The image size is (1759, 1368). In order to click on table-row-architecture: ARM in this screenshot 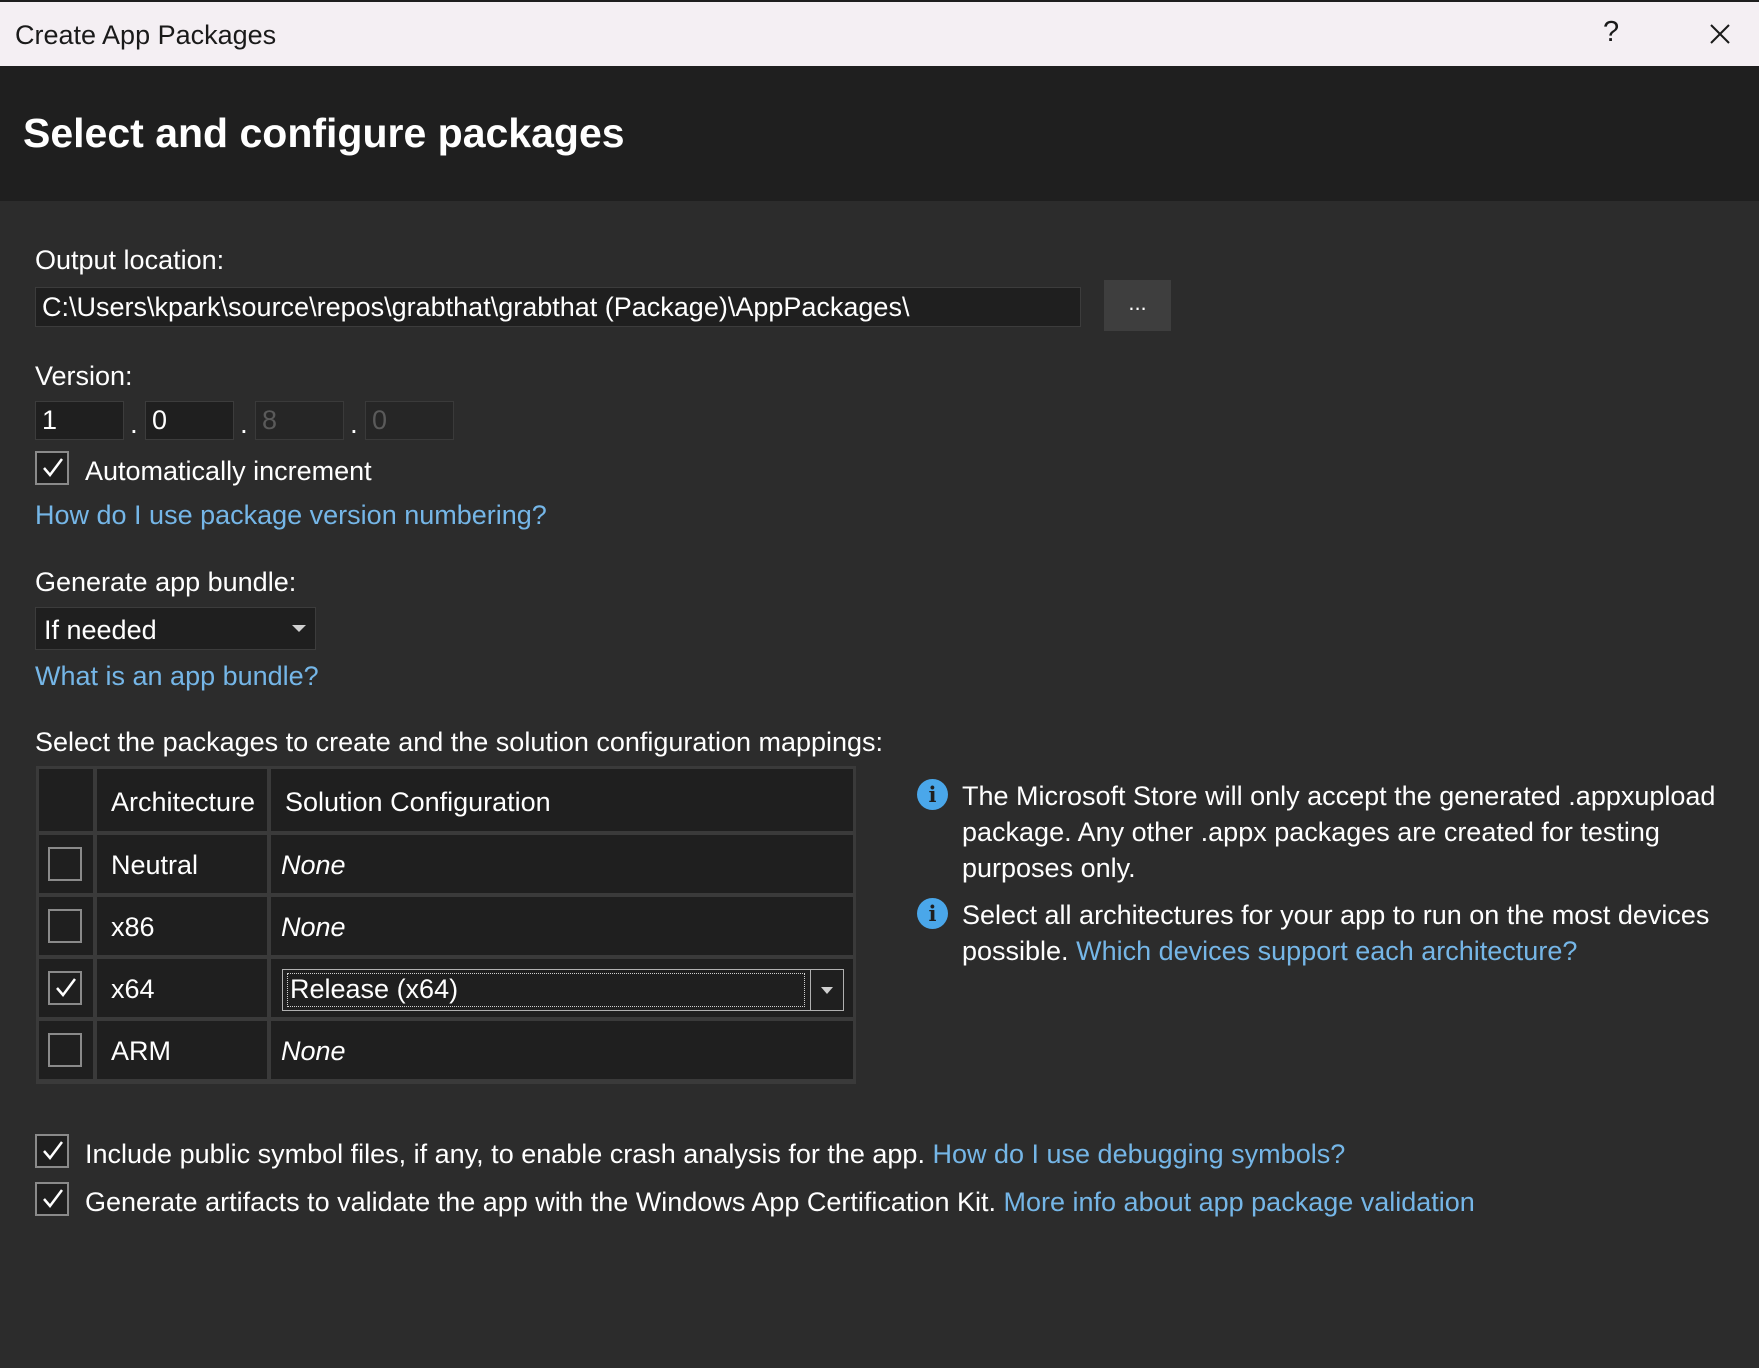, I will do `click(182, 1050)`.